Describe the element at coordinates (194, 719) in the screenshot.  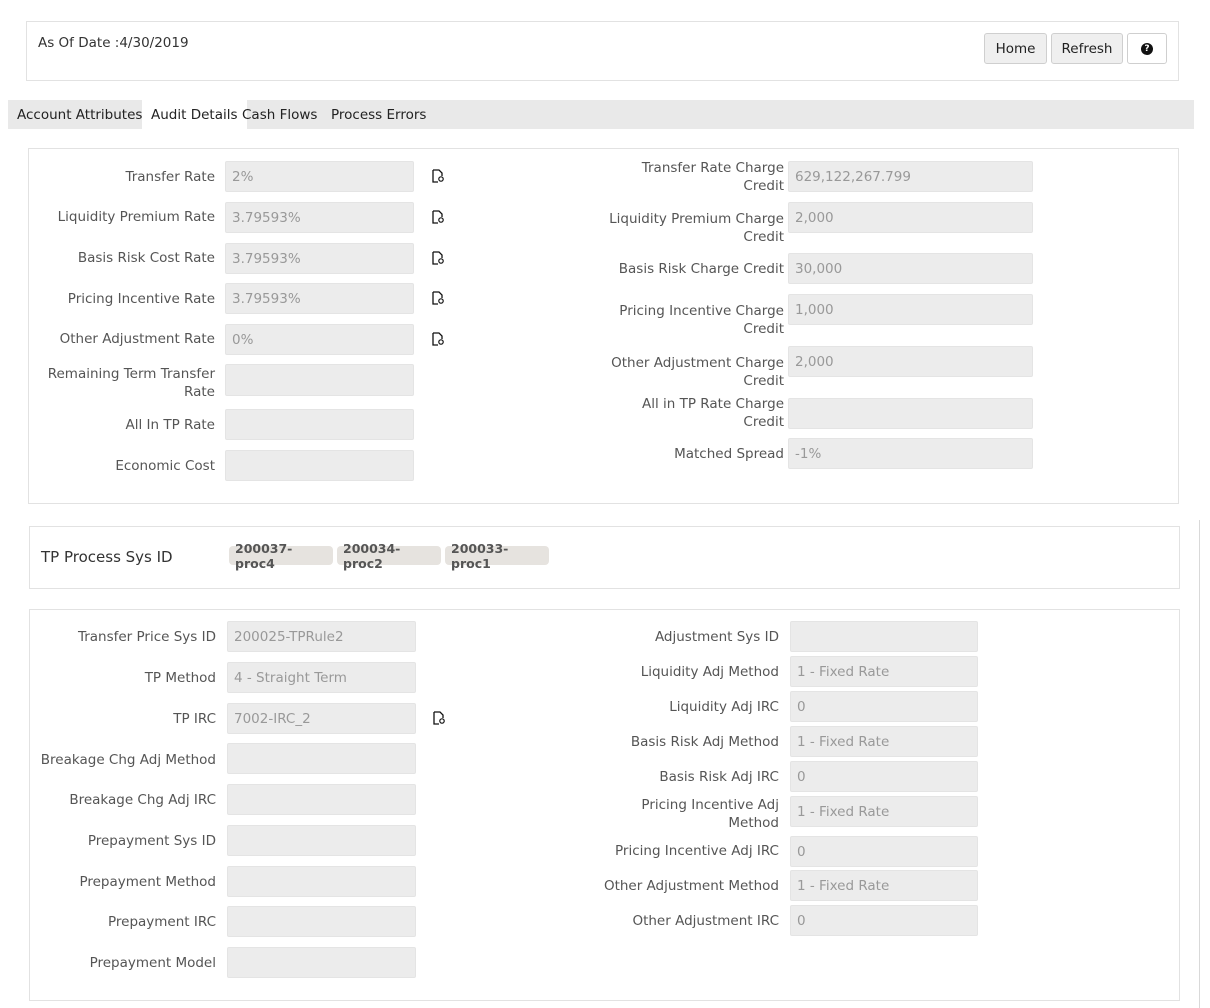
I see `tp-irc-label: TP IRC` at that location.